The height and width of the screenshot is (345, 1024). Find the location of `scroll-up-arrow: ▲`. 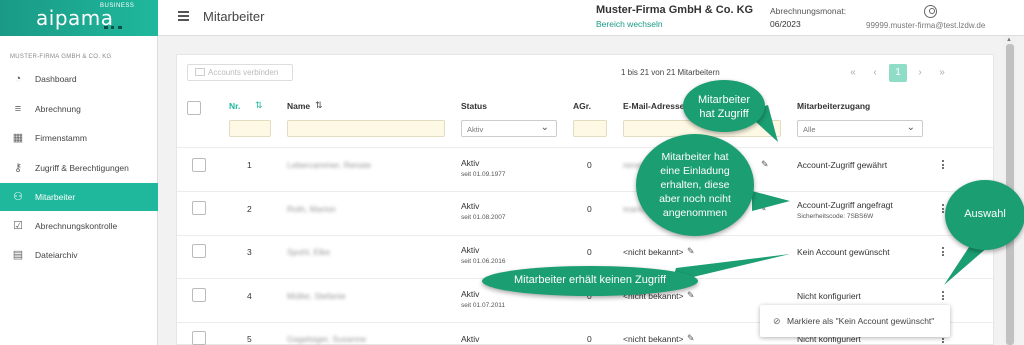

scroll-up-arrow: ▲ is located at coordinates (1009, 40).